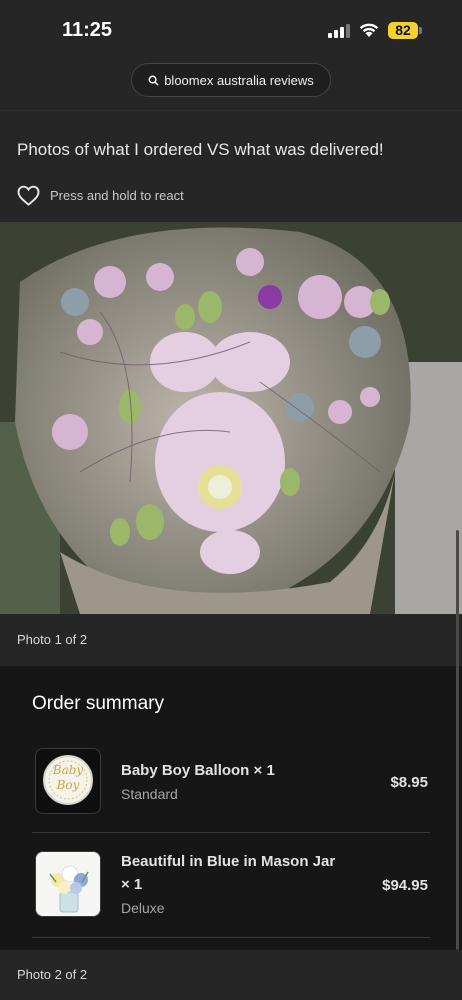 This screenshot has height=1000, width=462. What do you see at coordinates (239, 80) in the screenshot?
I see `search-query-text: bloomex australia reviews` at bounding box center [239, 80].